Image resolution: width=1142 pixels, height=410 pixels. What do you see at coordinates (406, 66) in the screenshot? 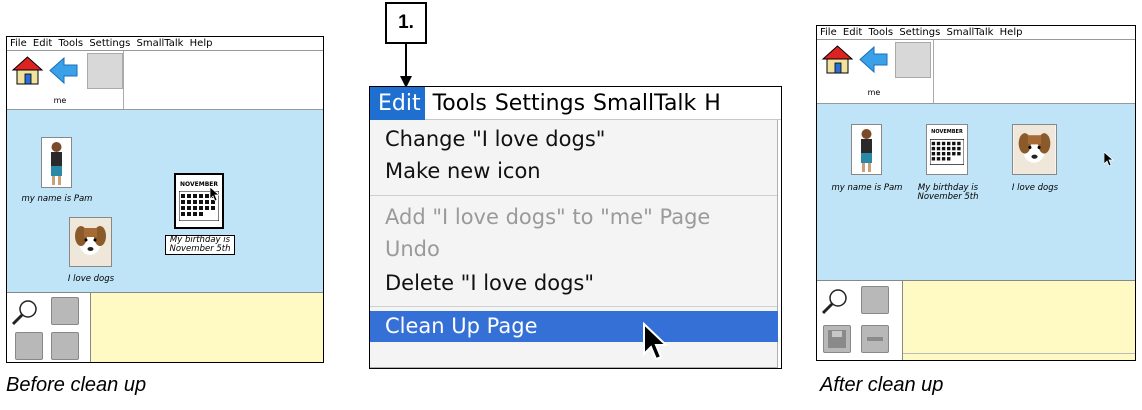
I see `down-arrow-icon` at bounding box center [406, 66].